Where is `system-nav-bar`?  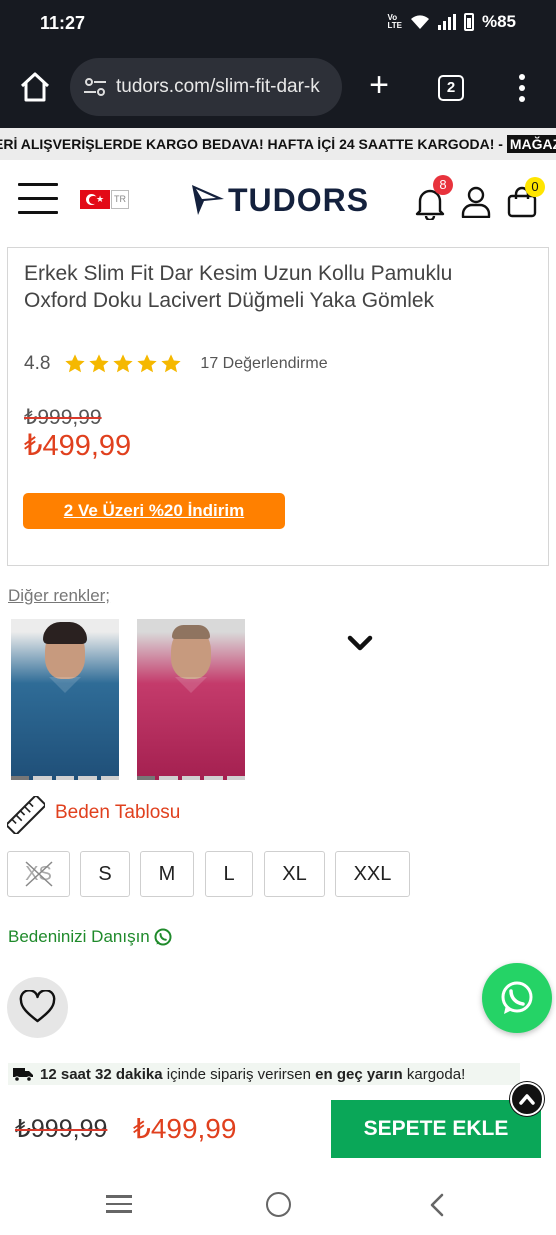
system-nav-bar is located at coordinates (278, 1202).